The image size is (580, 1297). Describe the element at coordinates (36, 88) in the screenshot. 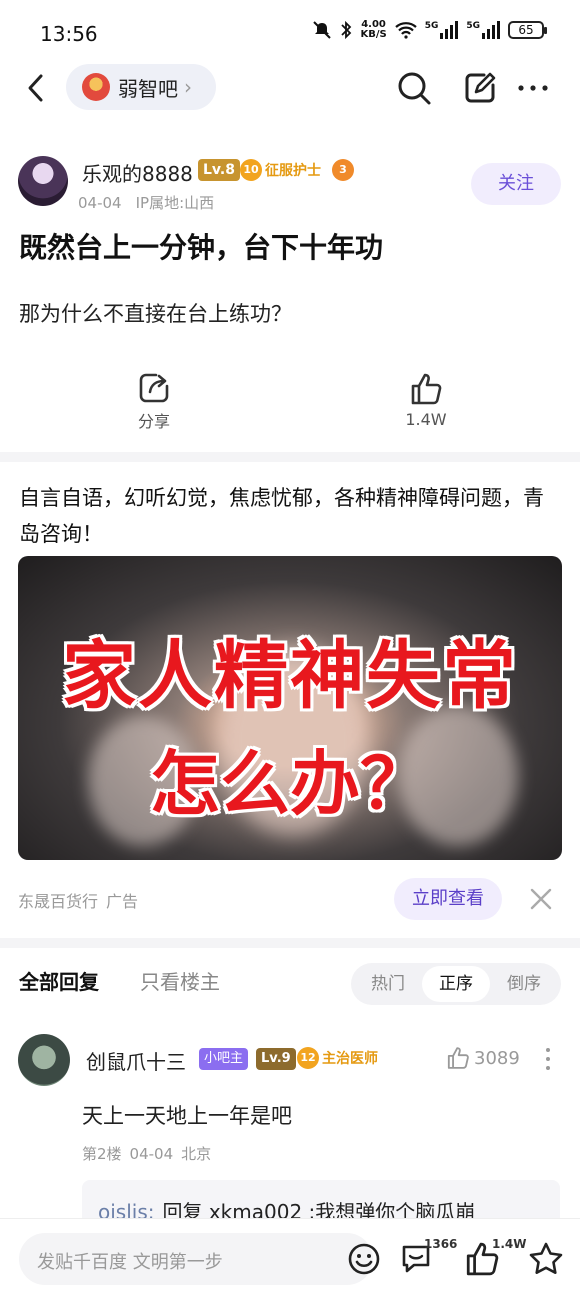

I see `back-icon` at that location.